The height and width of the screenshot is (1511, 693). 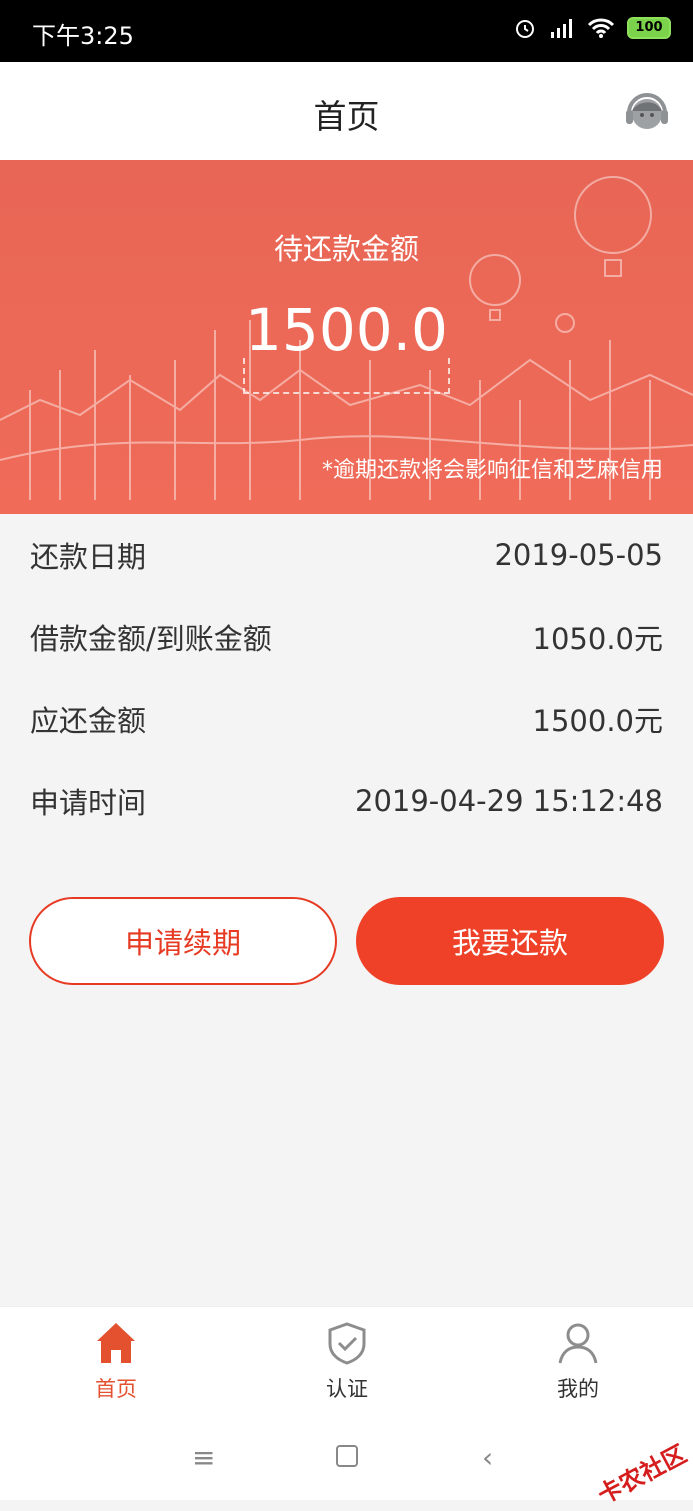 I want to click on detail-label: 应还金额, so click(x=88, y=721).